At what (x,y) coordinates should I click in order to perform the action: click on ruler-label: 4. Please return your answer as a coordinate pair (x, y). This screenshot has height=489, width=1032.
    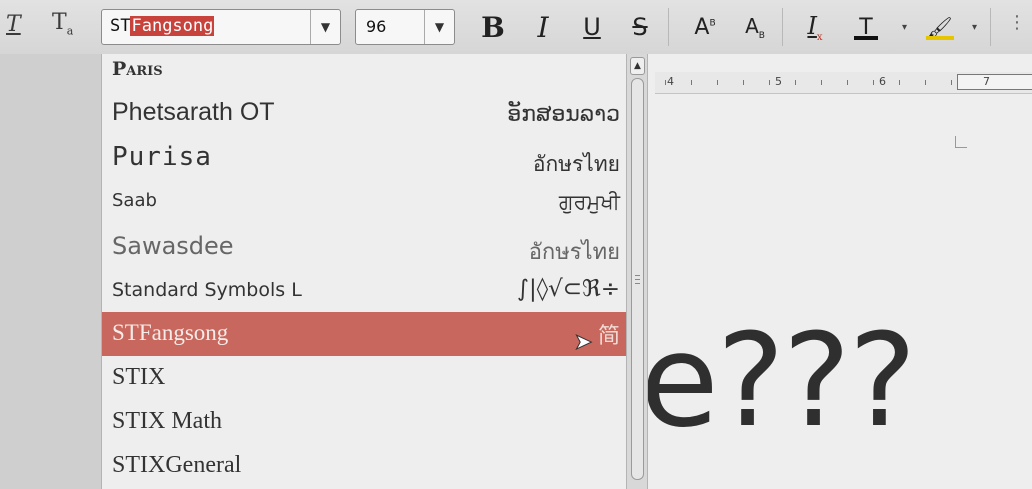
    Looking at the image, I should click on (670, 81).